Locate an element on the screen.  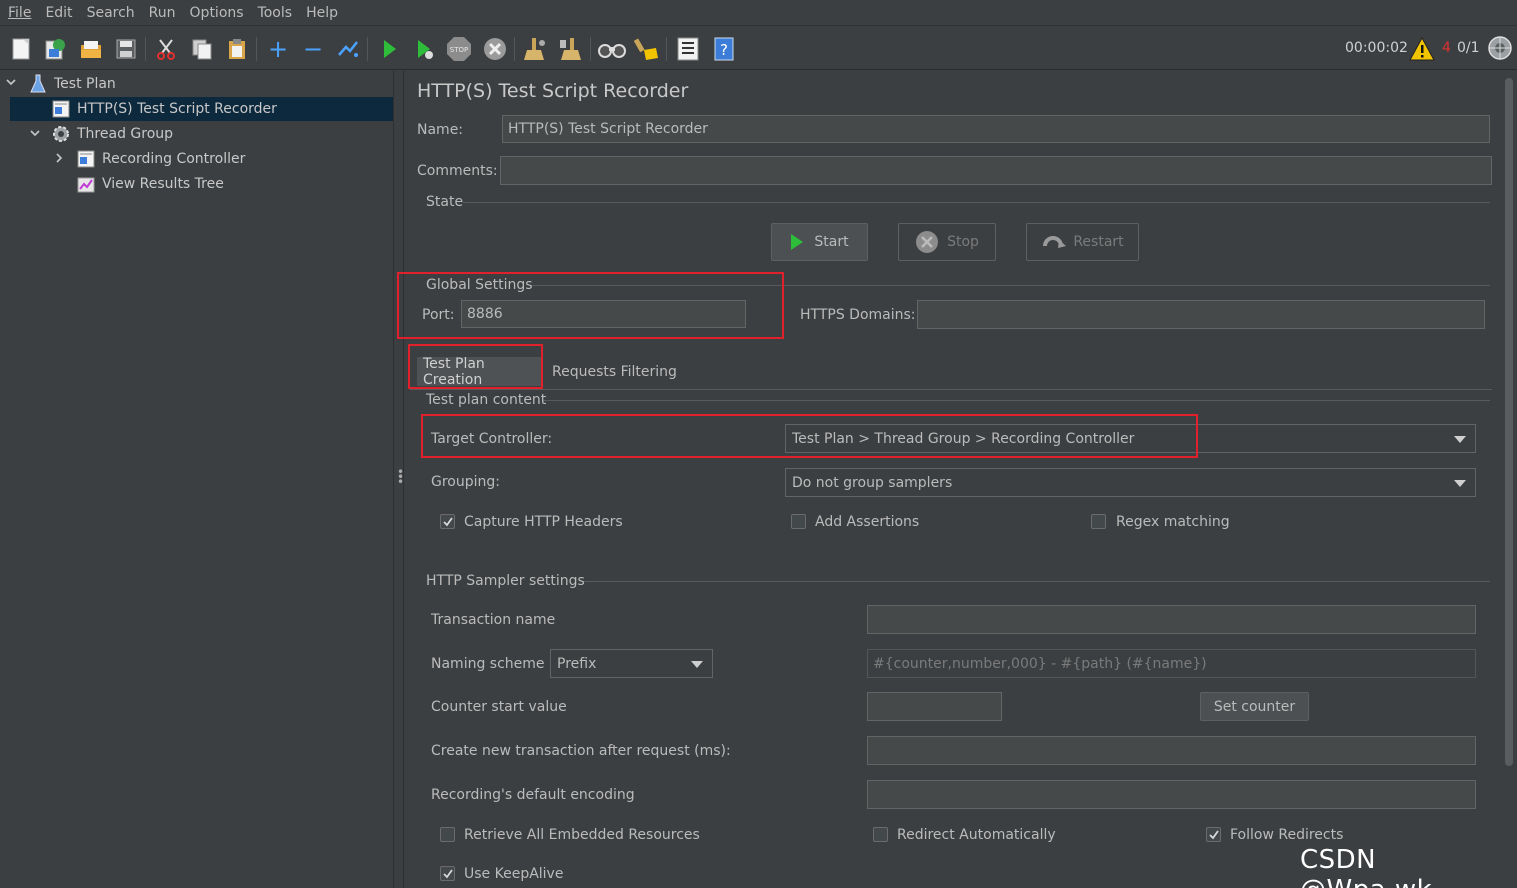
https-domains-field is located at coordinates (1201, 314).